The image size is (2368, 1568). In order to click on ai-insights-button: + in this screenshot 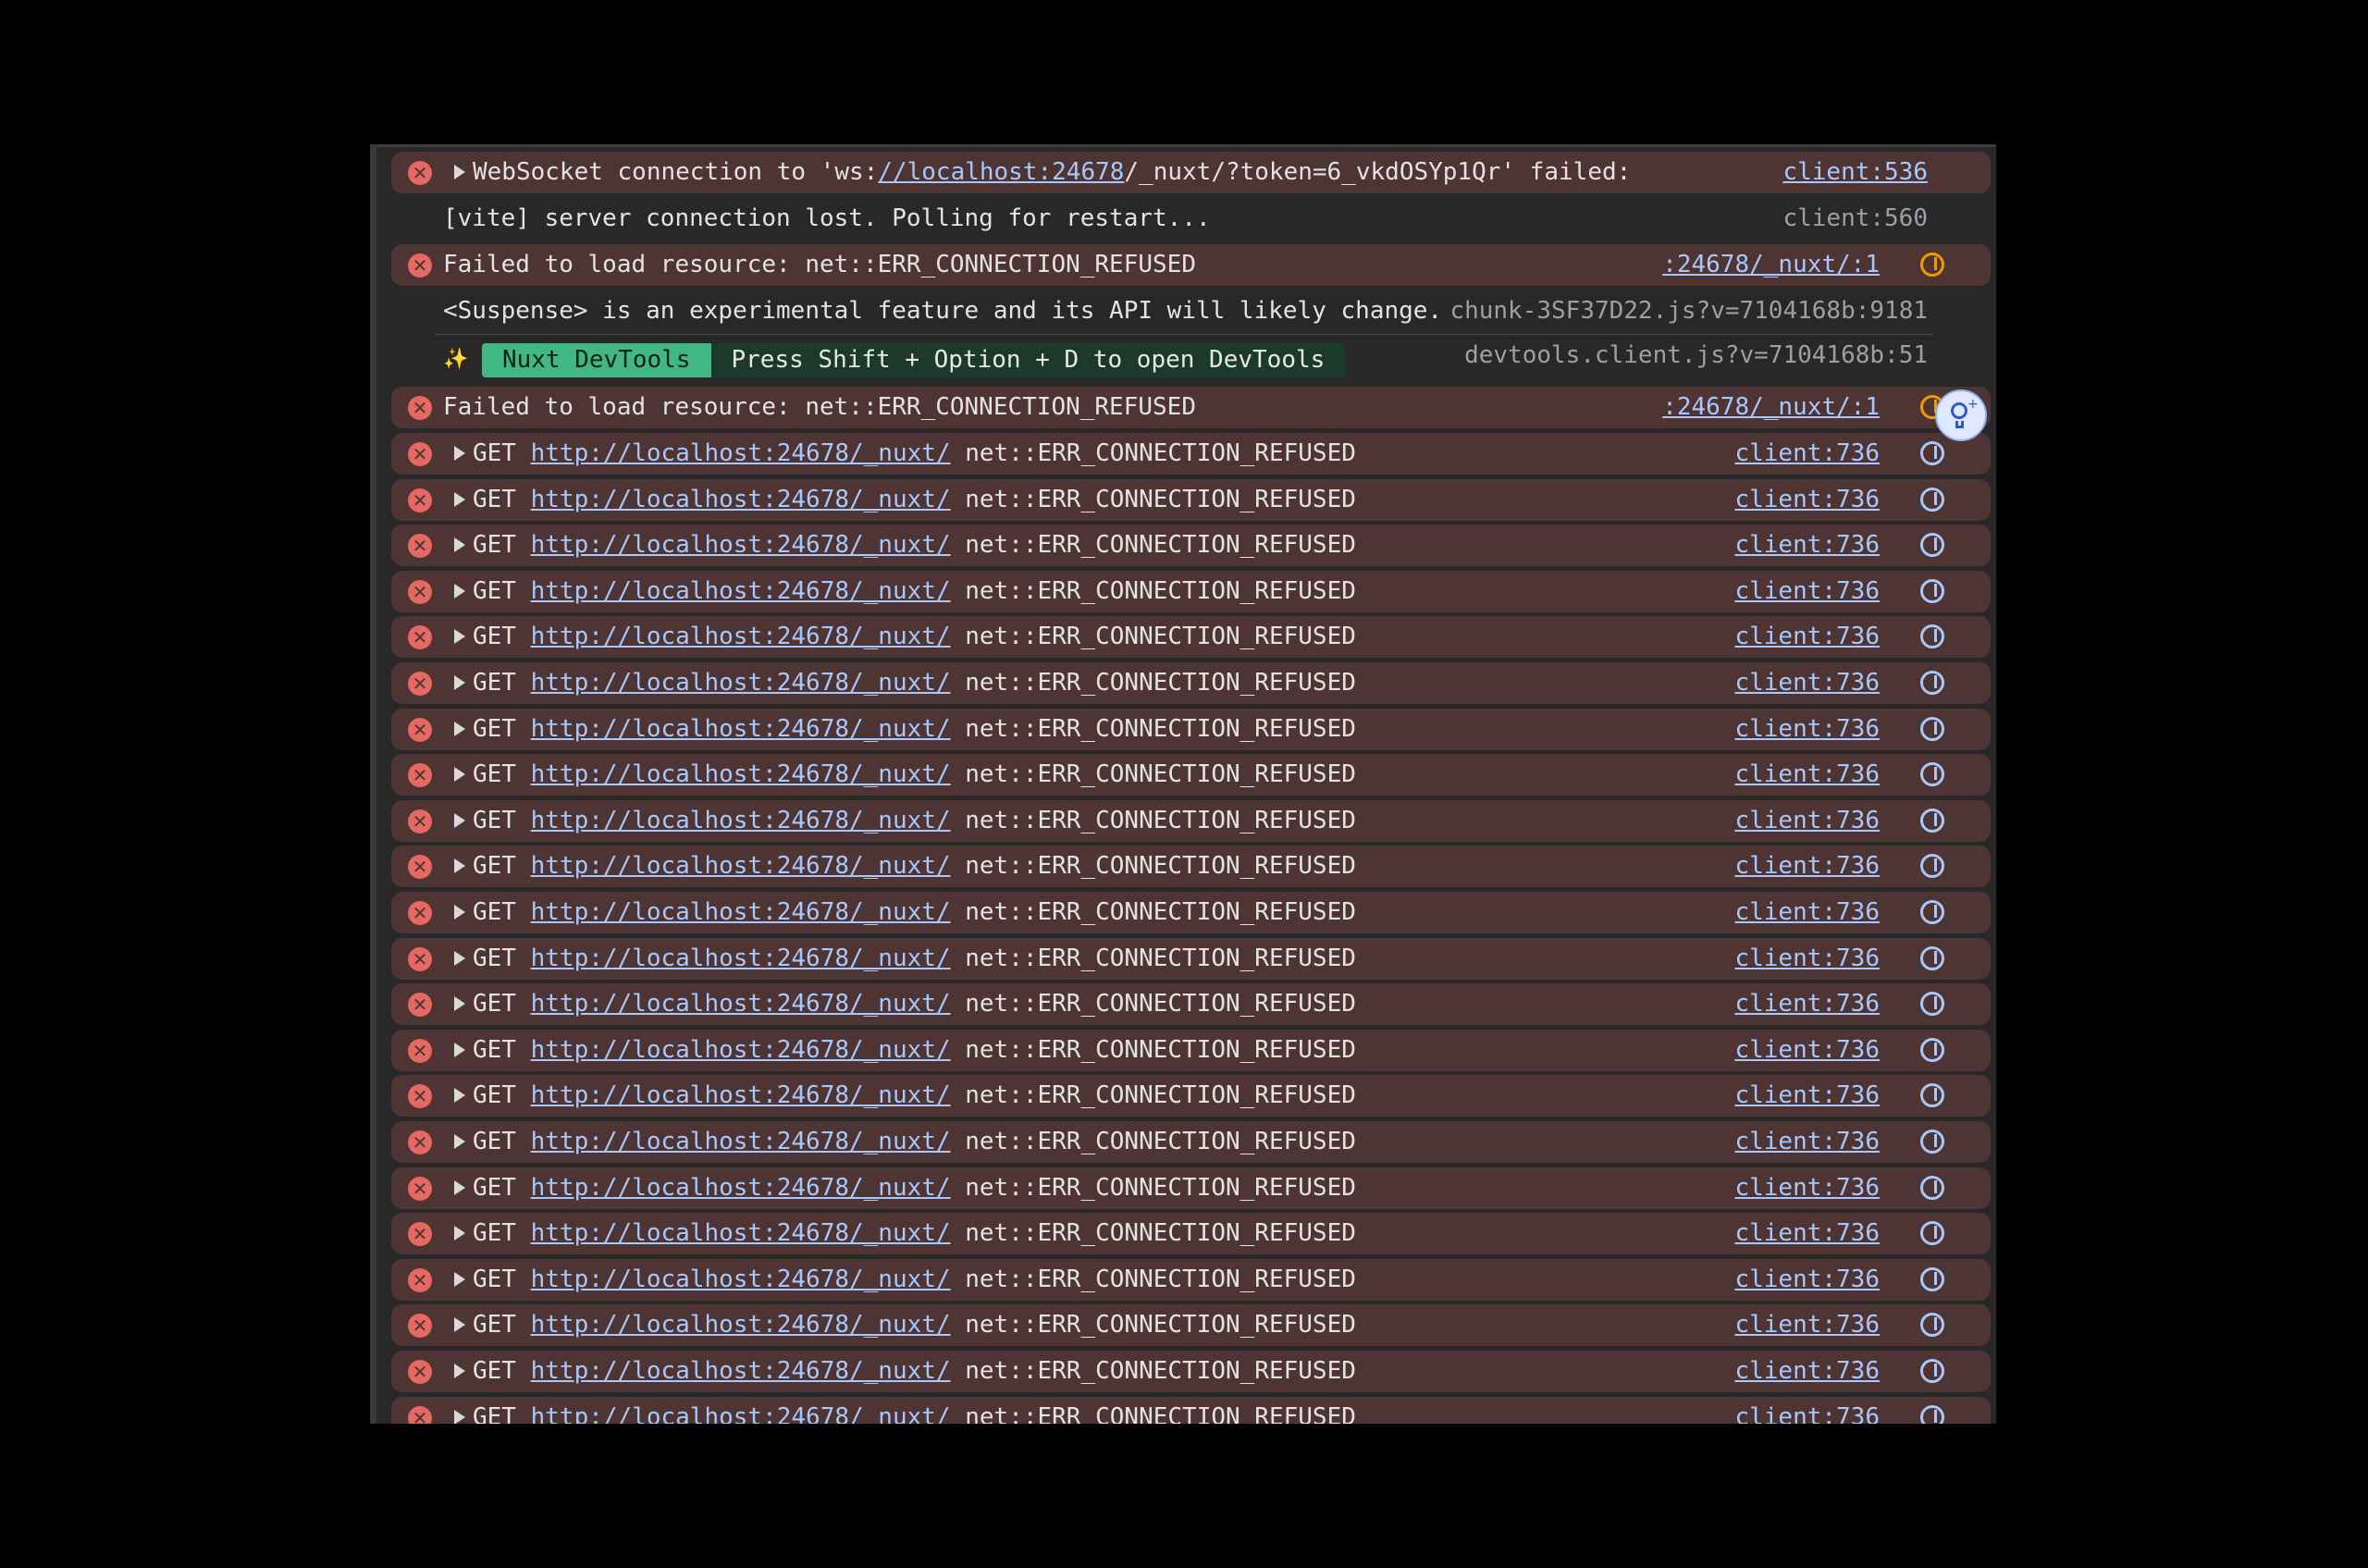, I will do `click(1961, 415)`.